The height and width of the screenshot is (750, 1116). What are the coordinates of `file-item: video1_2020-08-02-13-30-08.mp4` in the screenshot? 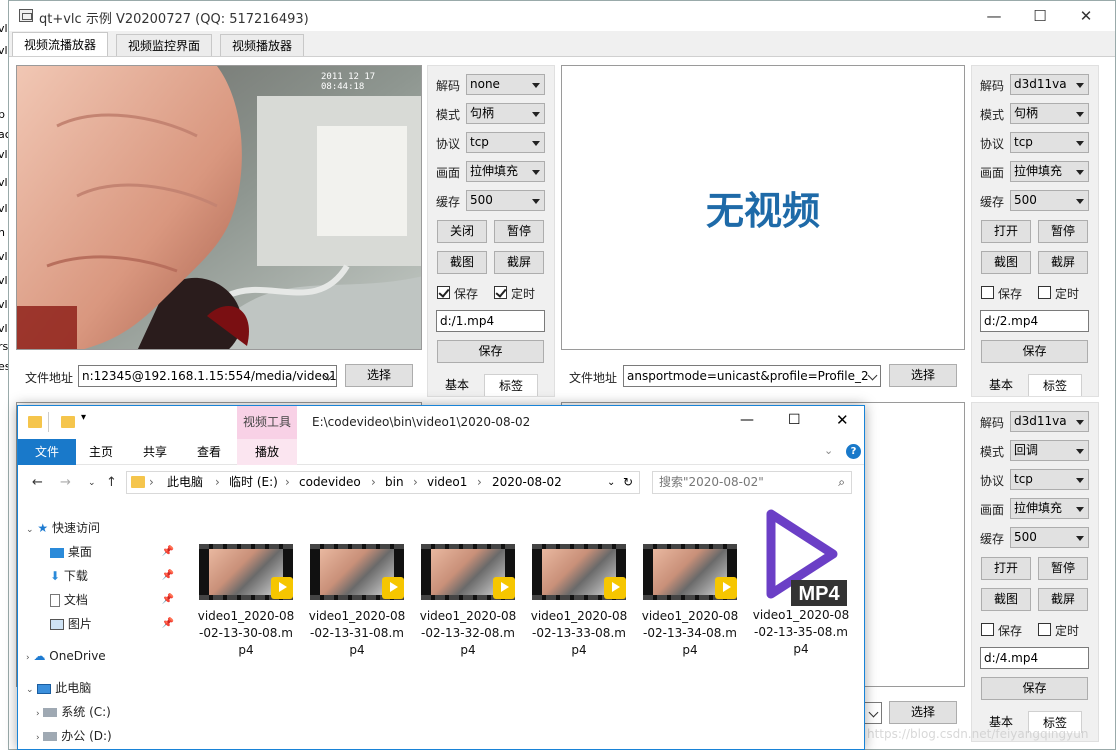 It's located at (246, 601).